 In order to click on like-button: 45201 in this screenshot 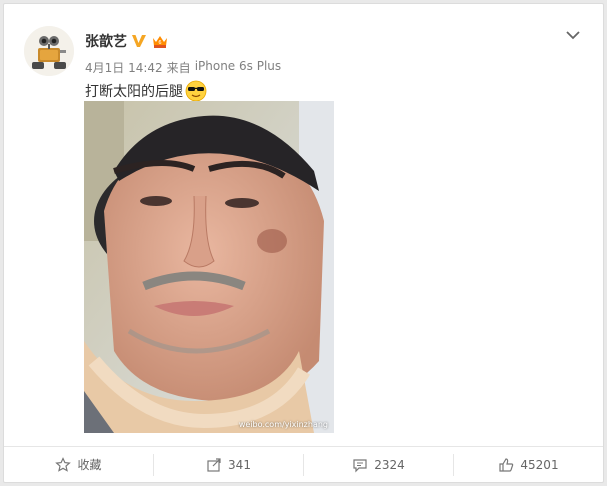, I will do `click(528, 465)`.